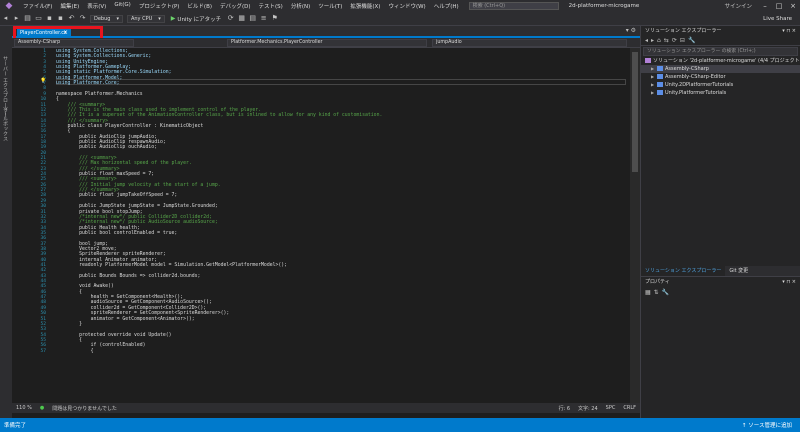  I want to click on add-to-source-control-button: ↑ ソース管理に追加, so click(767, 425).